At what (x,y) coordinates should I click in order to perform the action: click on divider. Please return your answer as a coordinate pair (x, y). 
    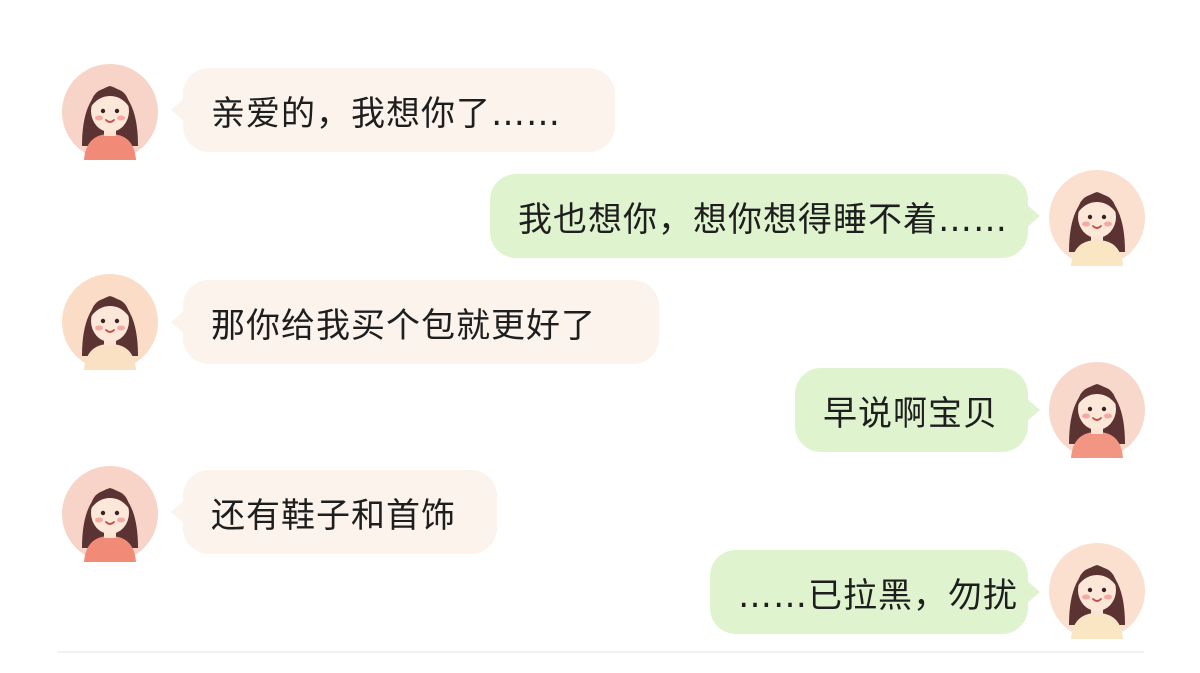
    Looking at the image, I should click on (601, 652).